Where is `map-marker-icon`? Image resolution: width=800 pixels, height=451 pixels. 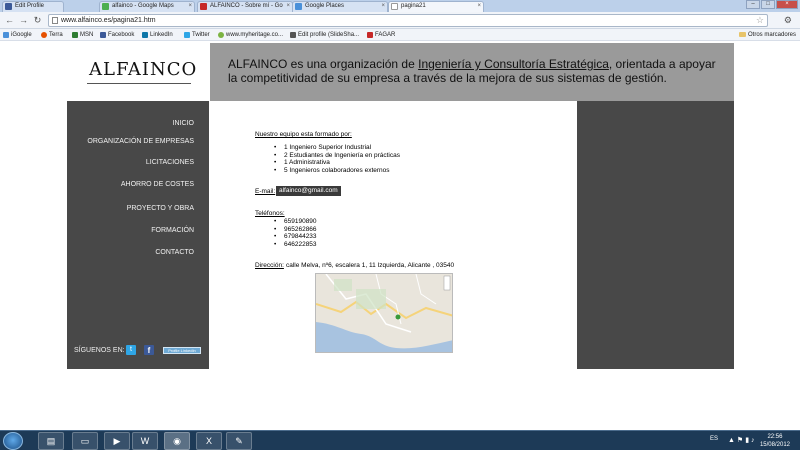 map-marker-icon is located at coordinates (398, 317).